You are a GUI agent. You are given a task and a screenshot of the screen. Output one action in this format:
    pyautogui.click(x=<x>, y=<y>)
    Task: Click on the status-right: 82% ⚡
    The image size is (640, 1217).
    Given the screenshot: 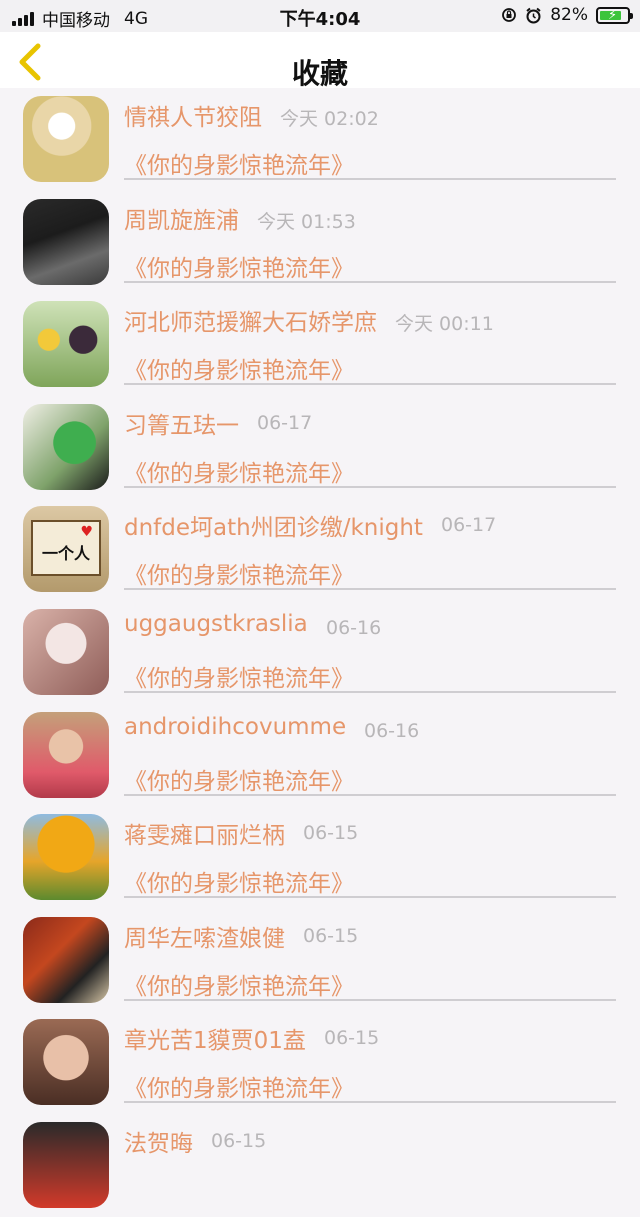 What is the action you would take?
    pyautogui.click(x=567, y=15)
    